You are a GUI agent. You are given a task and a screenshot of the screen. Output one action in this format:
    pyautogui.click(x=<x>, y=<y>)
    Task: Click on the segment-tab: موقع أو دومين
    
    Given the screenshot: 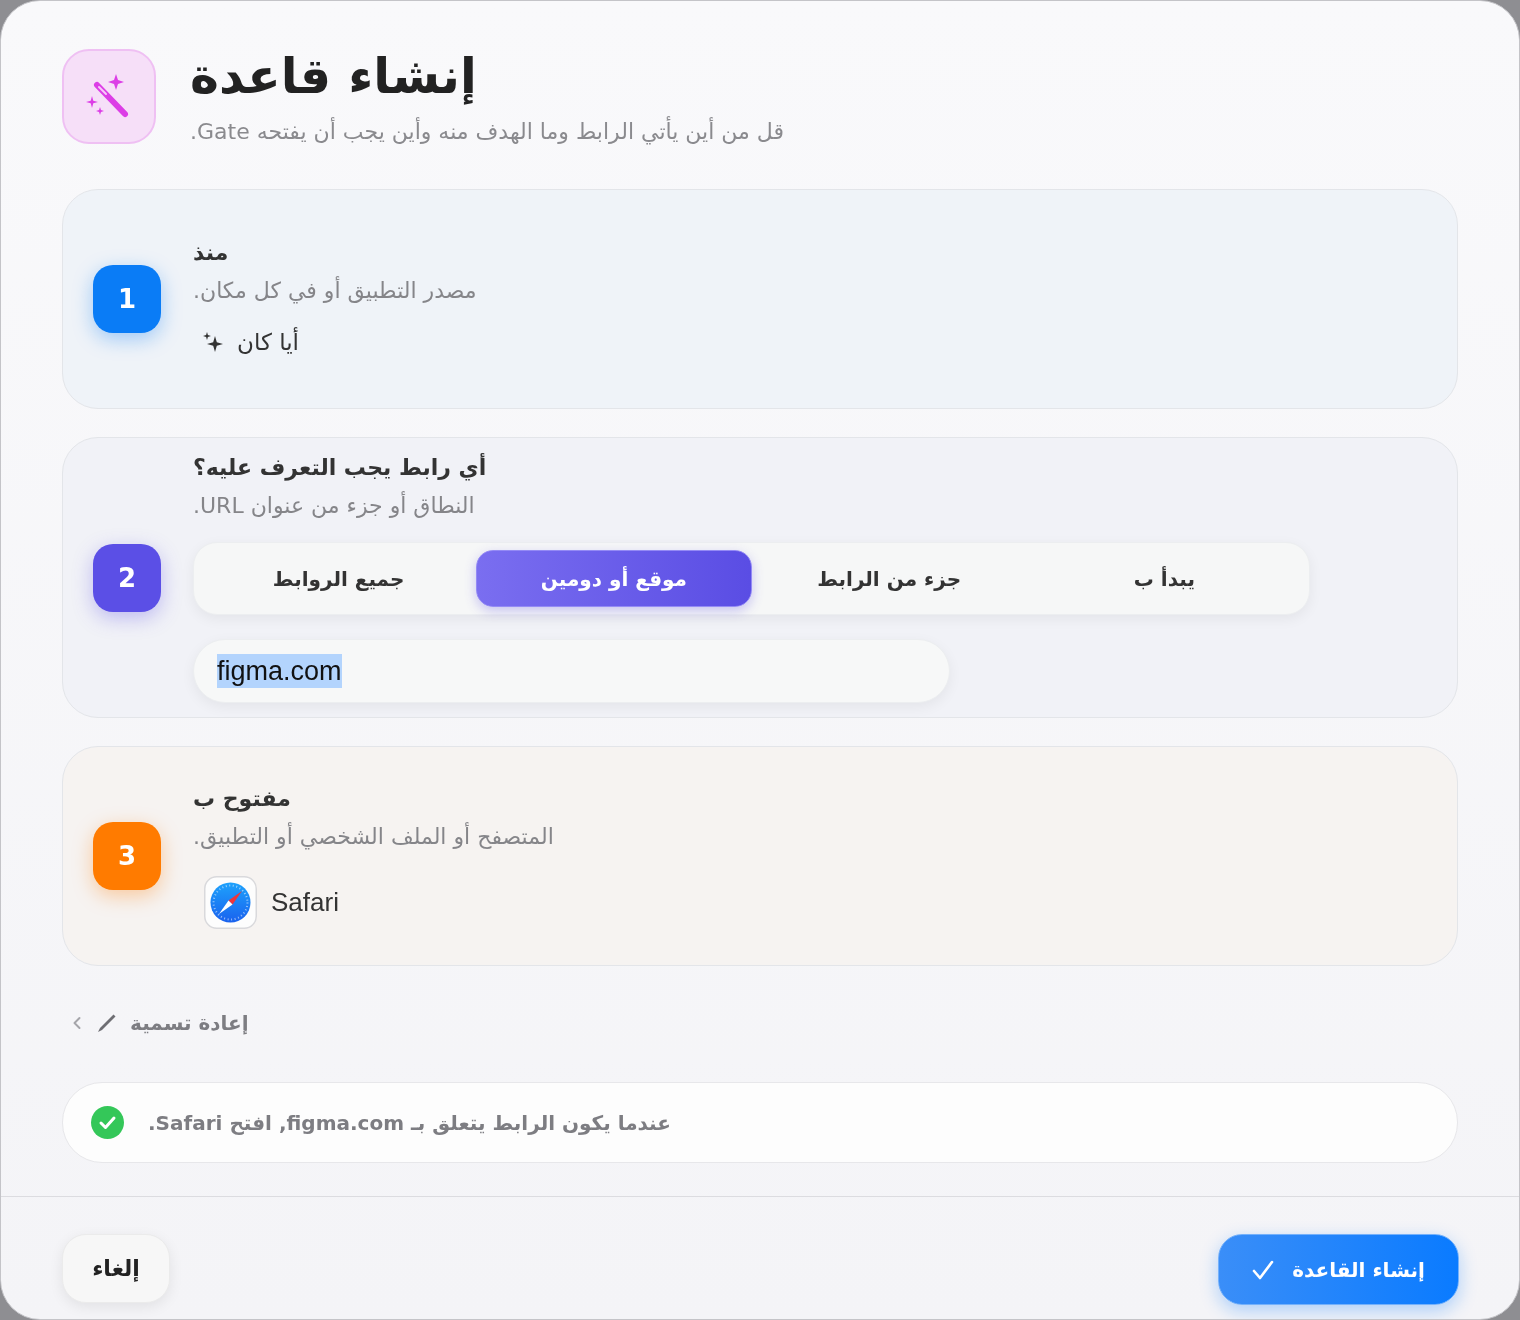 What is the action you would take?
    pyautogui.click(x=614, y=578)
    